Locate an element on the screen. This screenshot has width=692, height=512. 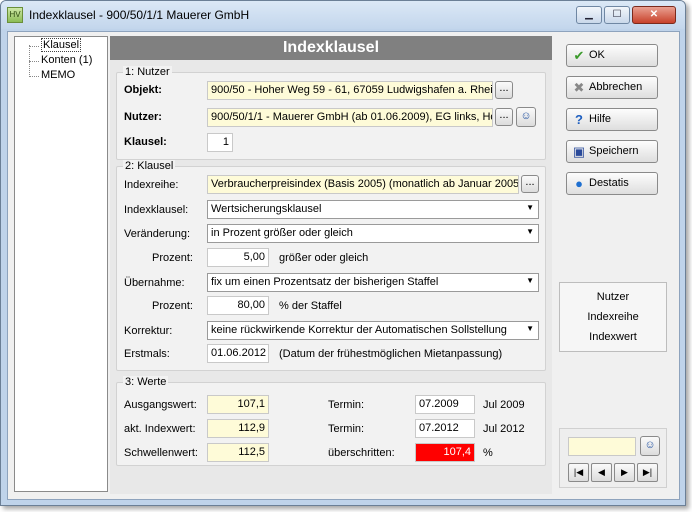
ausgangswert-field: 107,1 is located at coordinates (238, 404).